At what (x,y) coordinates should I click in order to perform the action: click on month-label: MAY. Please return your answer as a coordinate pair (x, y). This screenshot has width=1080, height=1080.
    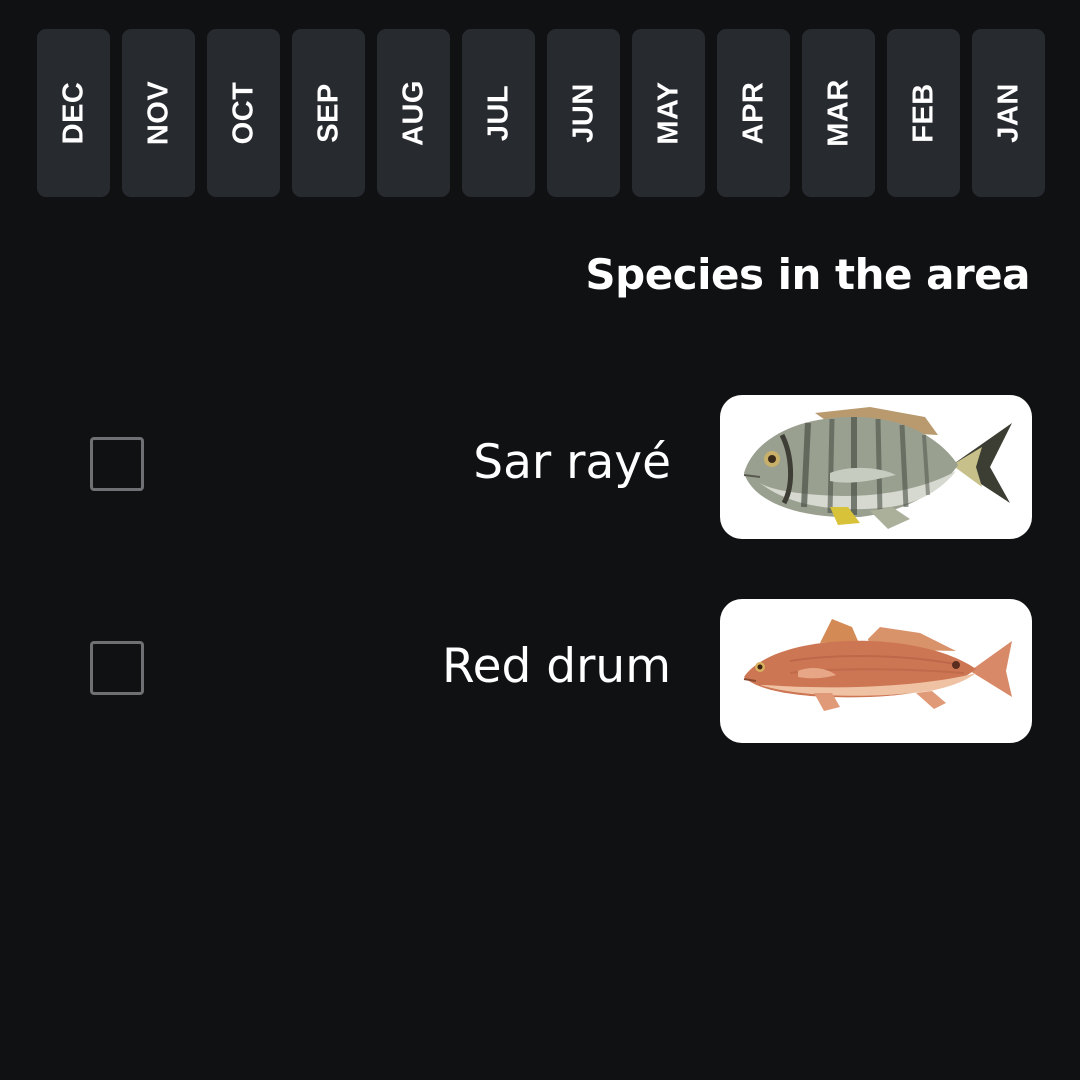
    Looking at the image, I should click on (668, 113).